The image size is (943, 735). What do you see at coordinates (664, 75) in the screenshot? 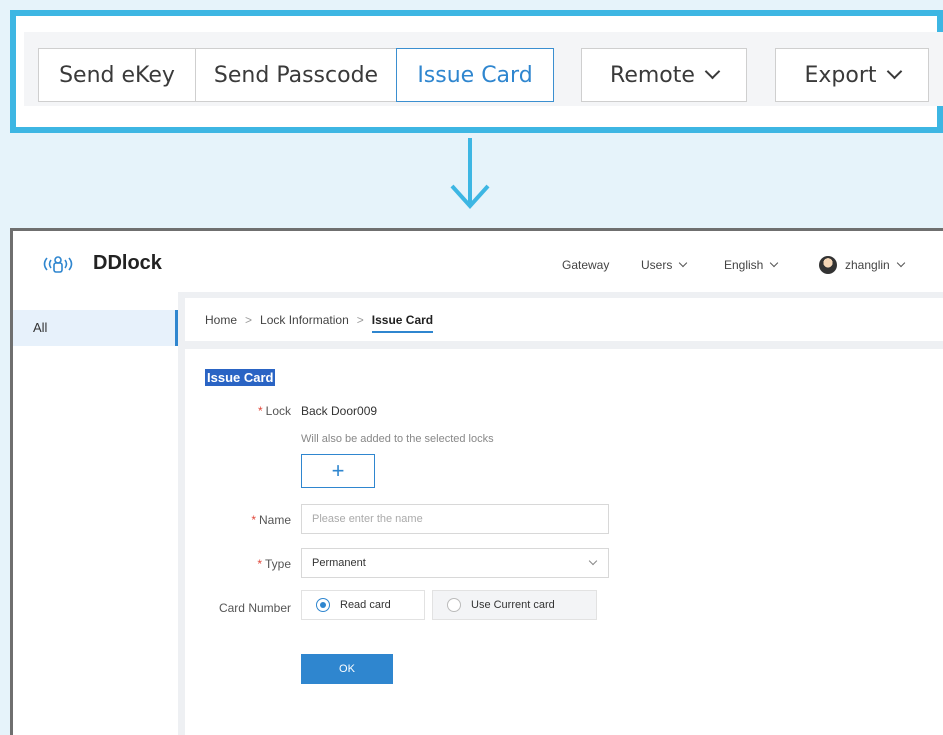
I see `remote-dropdown: Remote` at bounding box center [664, 75].